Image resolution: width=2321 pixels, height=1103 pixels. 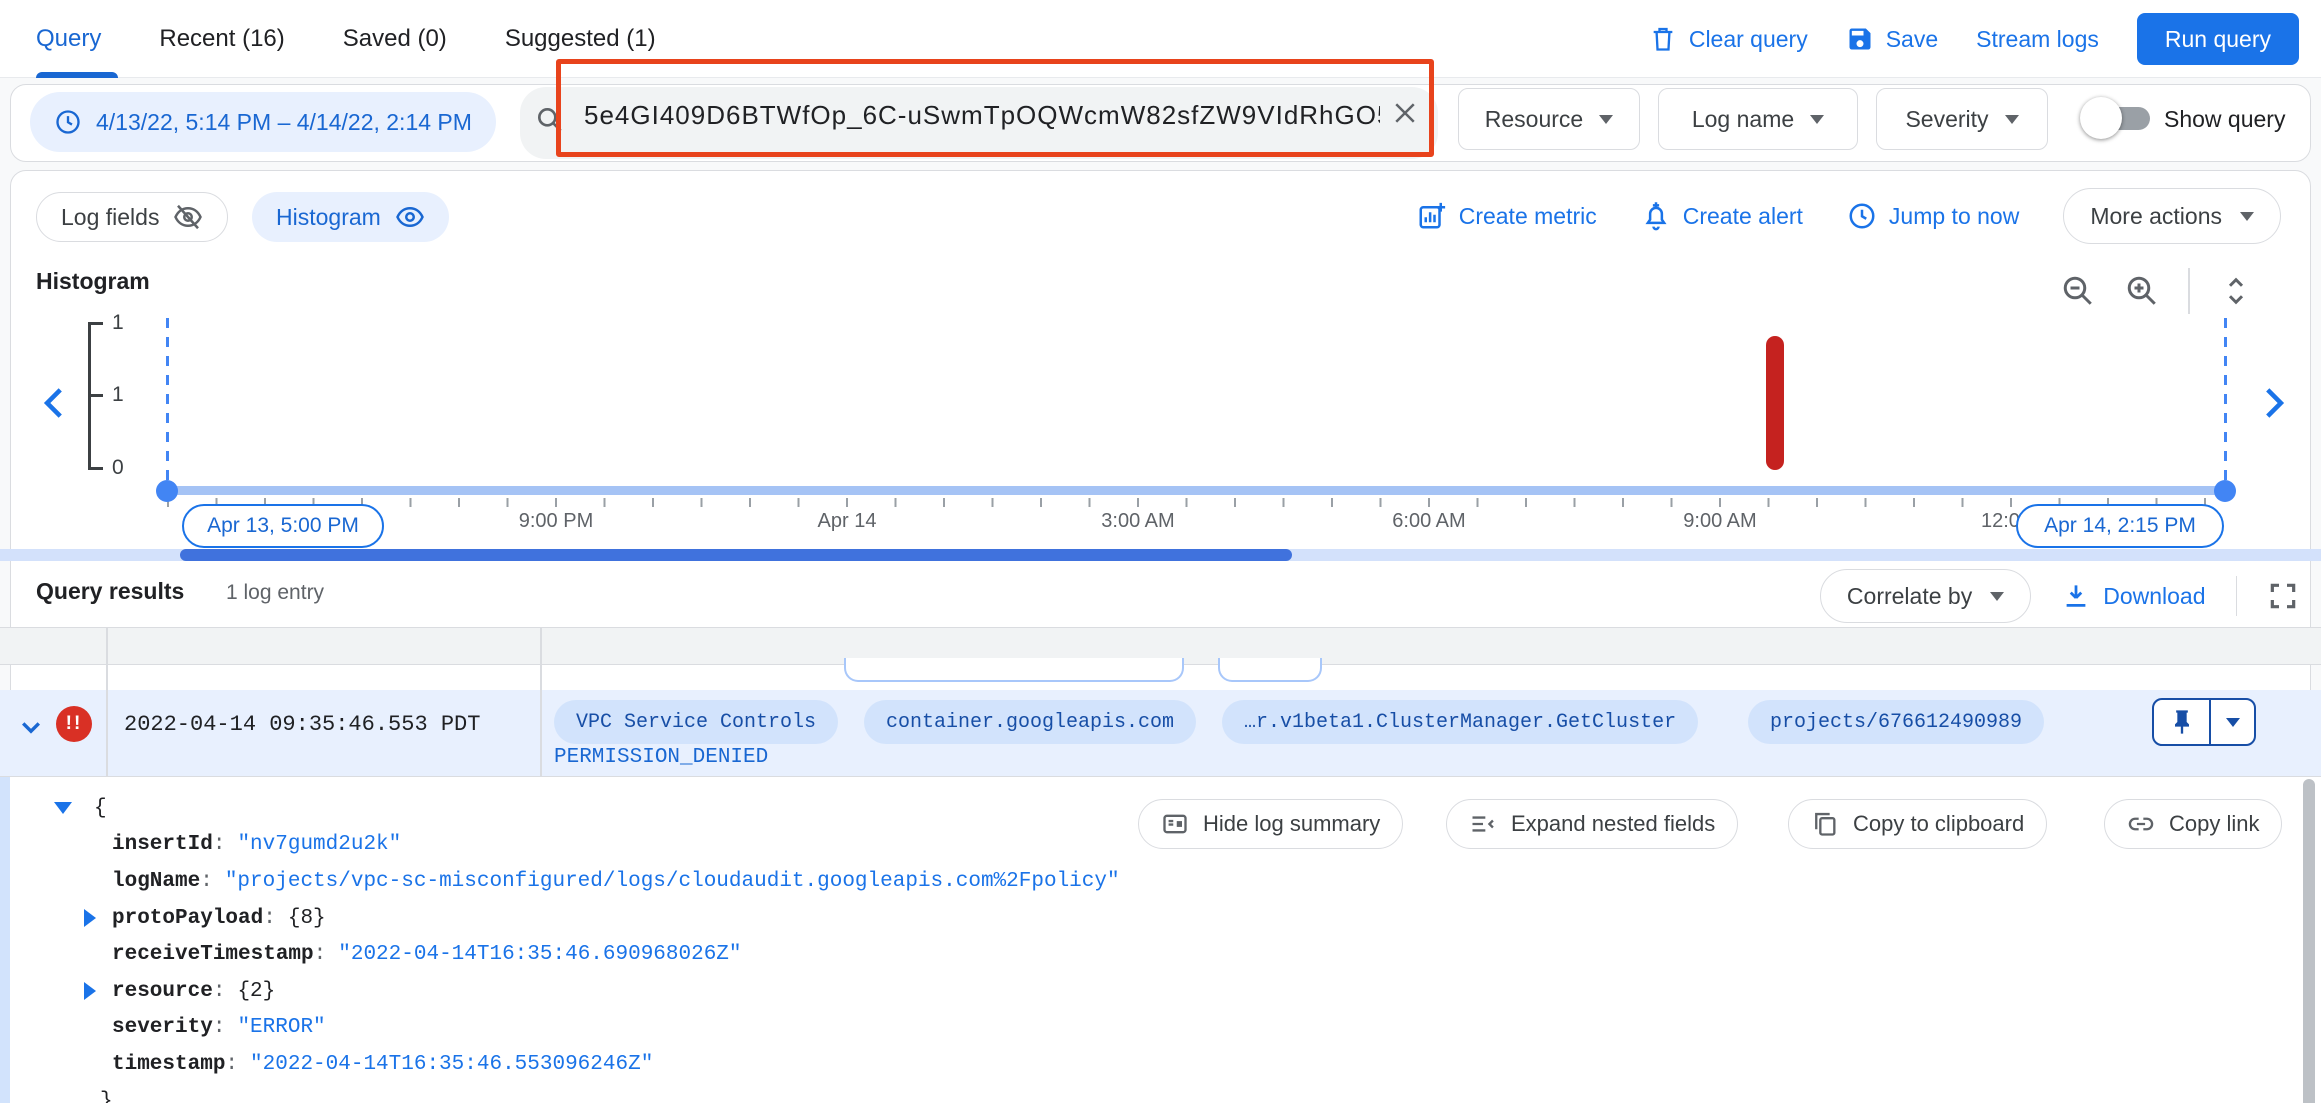 I want to click on clipped-chip-remnant, so click(x=1014, y=670).